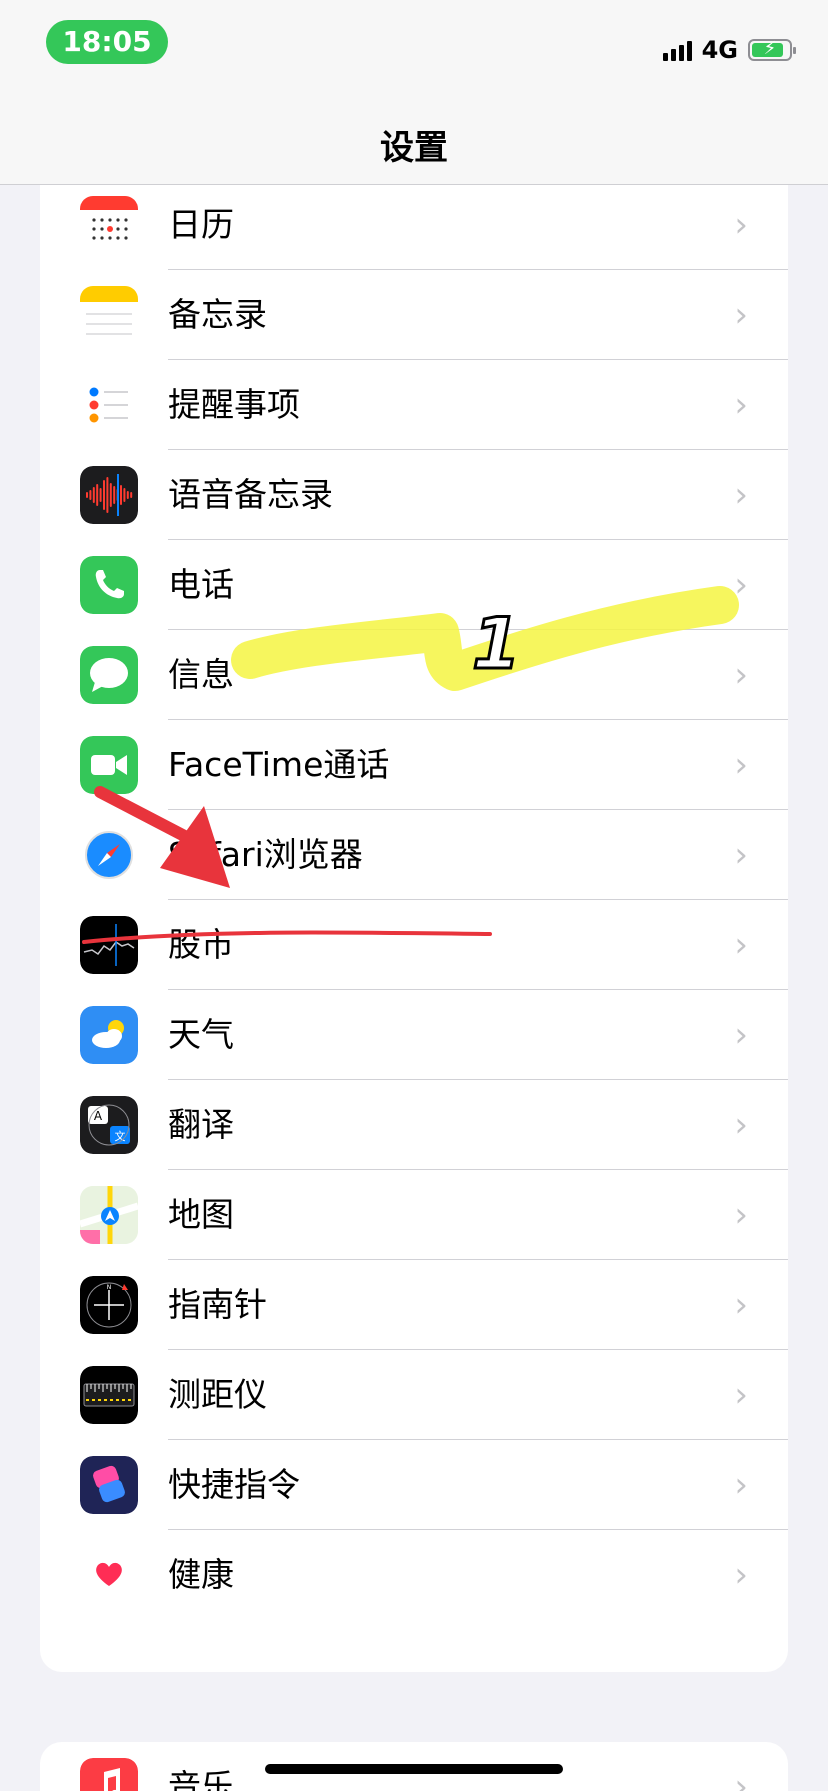 The image size is (828, 1791). Describe the element at coordinates (414, 315) in the screenshot. I see `settings-row-notes: 备忘录 ›` at that location.